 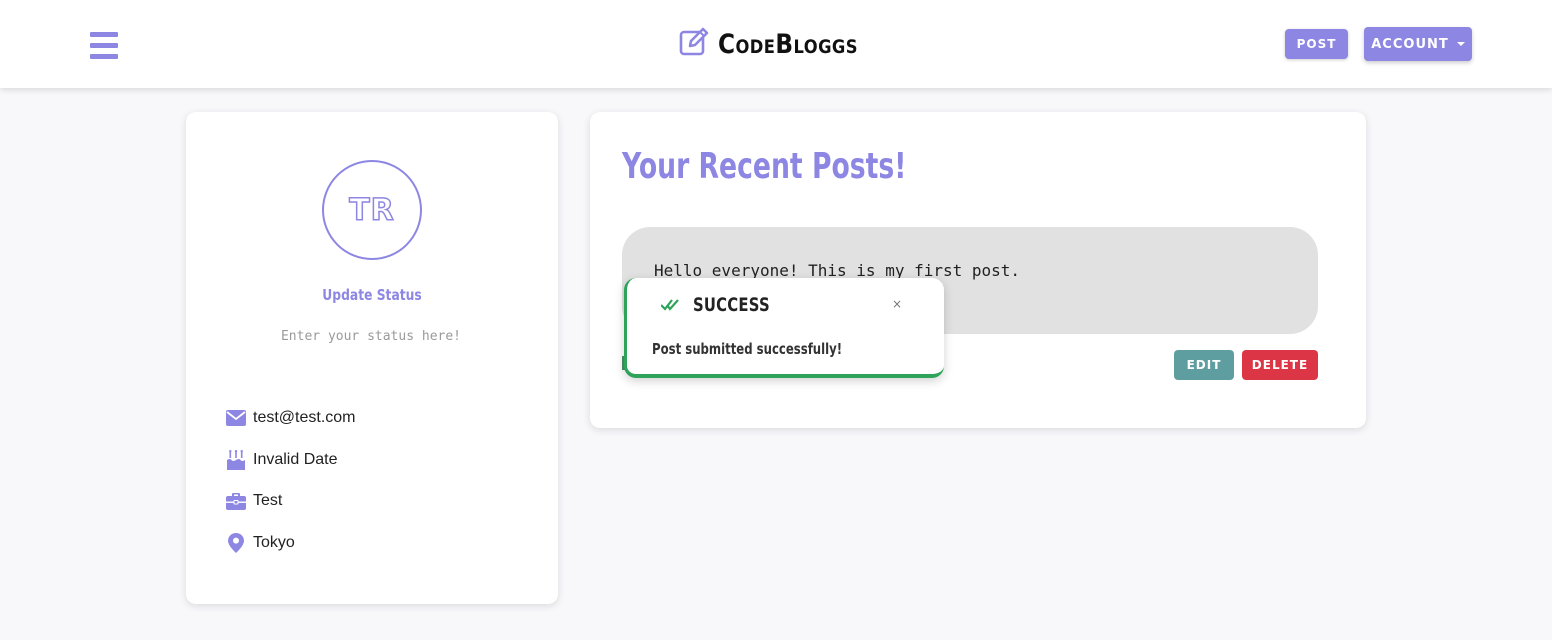 What do you see at coordinates (747, 349) in the screenshot?
I see `toast-message: Post submitted successfully!` at bounding box center [747, 349].